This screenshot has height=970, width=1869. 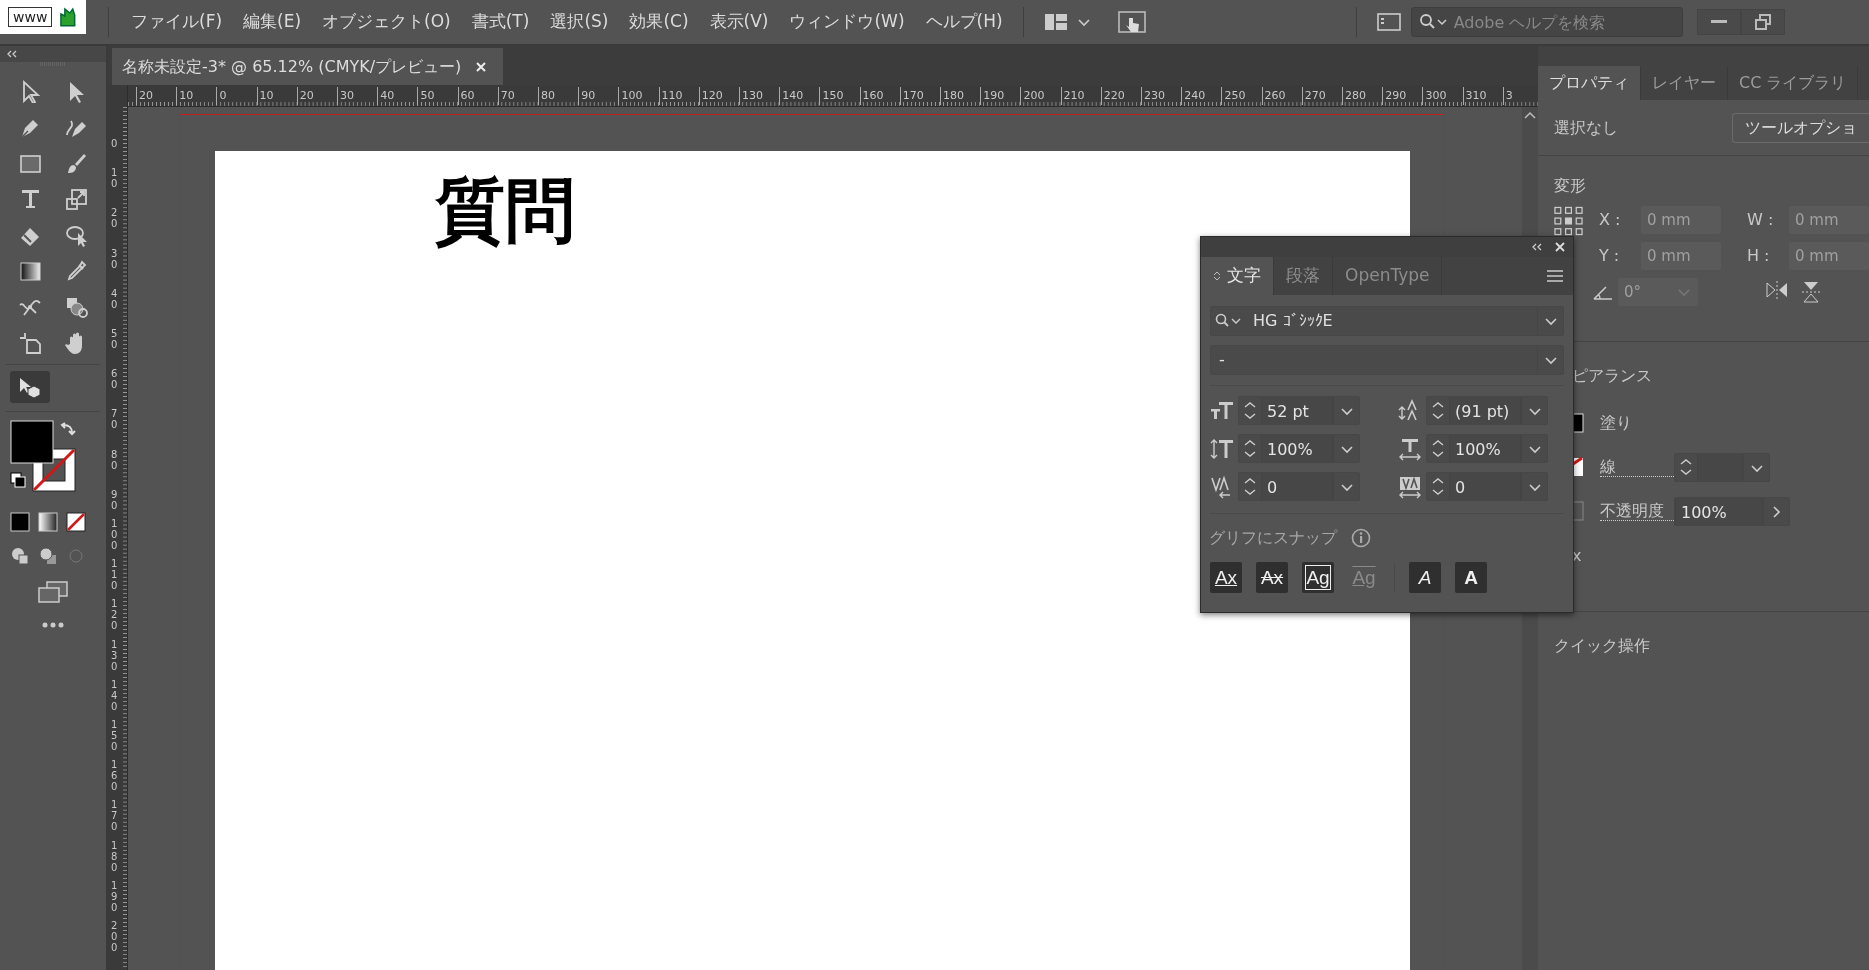 What do you see at coordinates (76, 199) in the screenshot?
I see `scale-icon` at bounding box center [76, 199].